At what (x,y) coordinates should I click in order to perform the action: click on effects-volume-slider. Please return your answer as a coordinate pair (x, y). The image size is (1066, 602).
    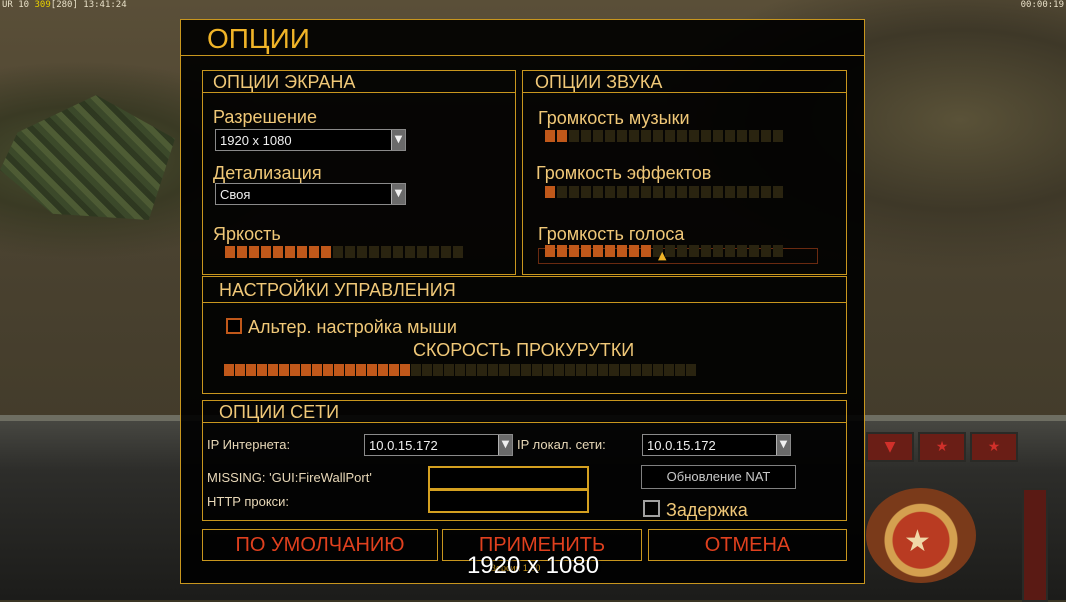
    Looking at the image, I should click on (664, 192).